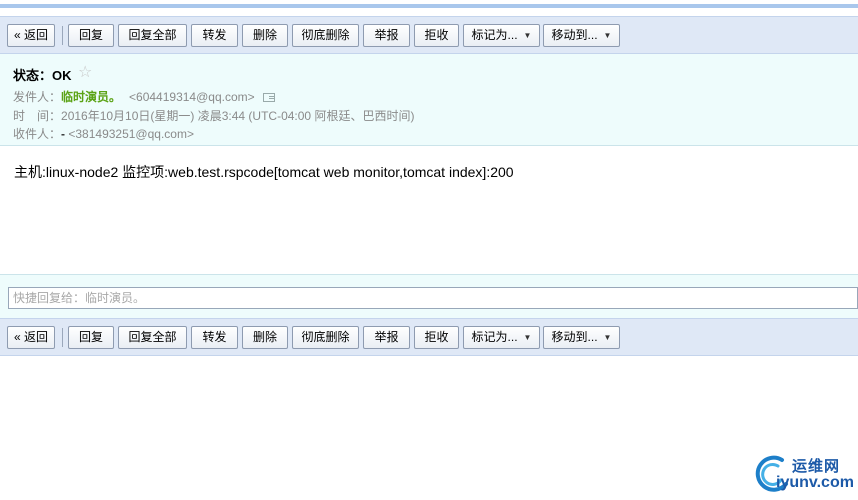  Describe the element at coordinates (91, 97) in the screenshot. I see `sender-name: 临时演员。` at that location.